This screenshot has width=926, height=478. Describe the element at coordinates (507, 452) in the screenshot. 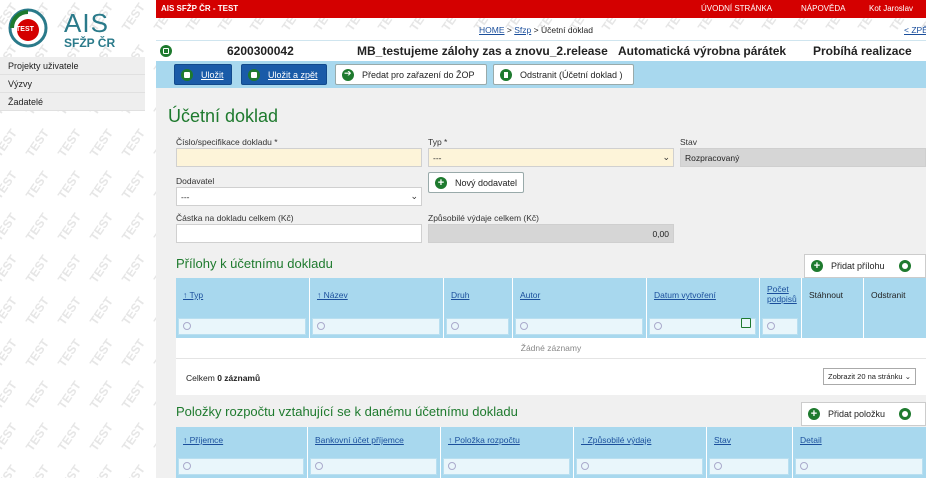

I see `column-header-budget-item: ↑ Položka rozpočtu` at that location.